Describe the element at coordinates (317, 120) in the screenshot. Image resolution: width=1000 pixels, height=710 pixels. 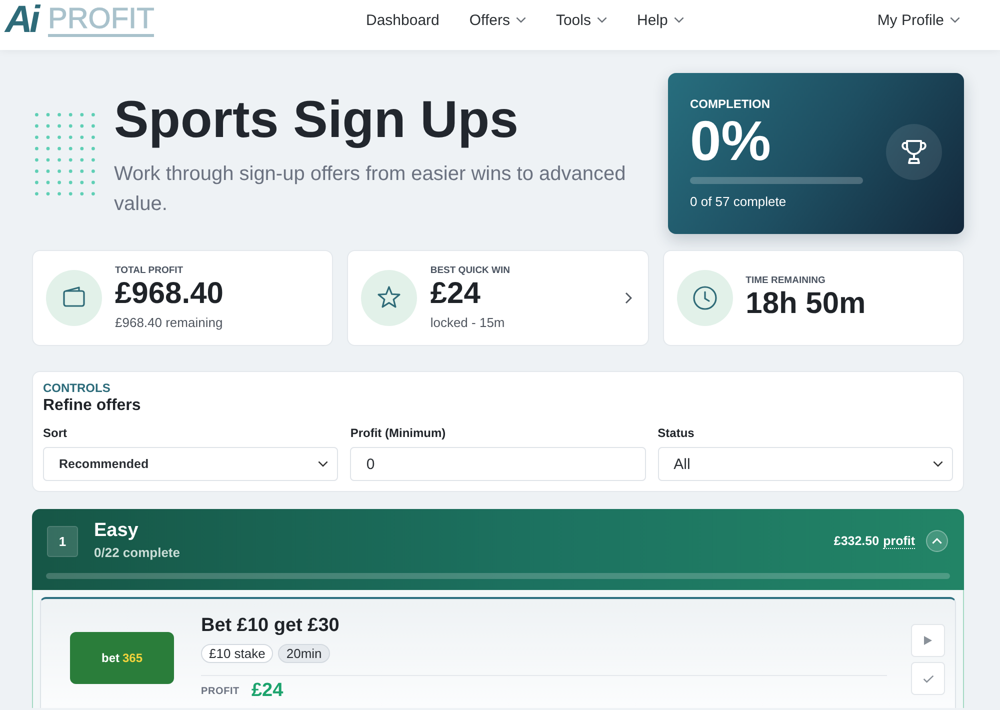
I see `page-title: Sports Sign Ups` at that location.